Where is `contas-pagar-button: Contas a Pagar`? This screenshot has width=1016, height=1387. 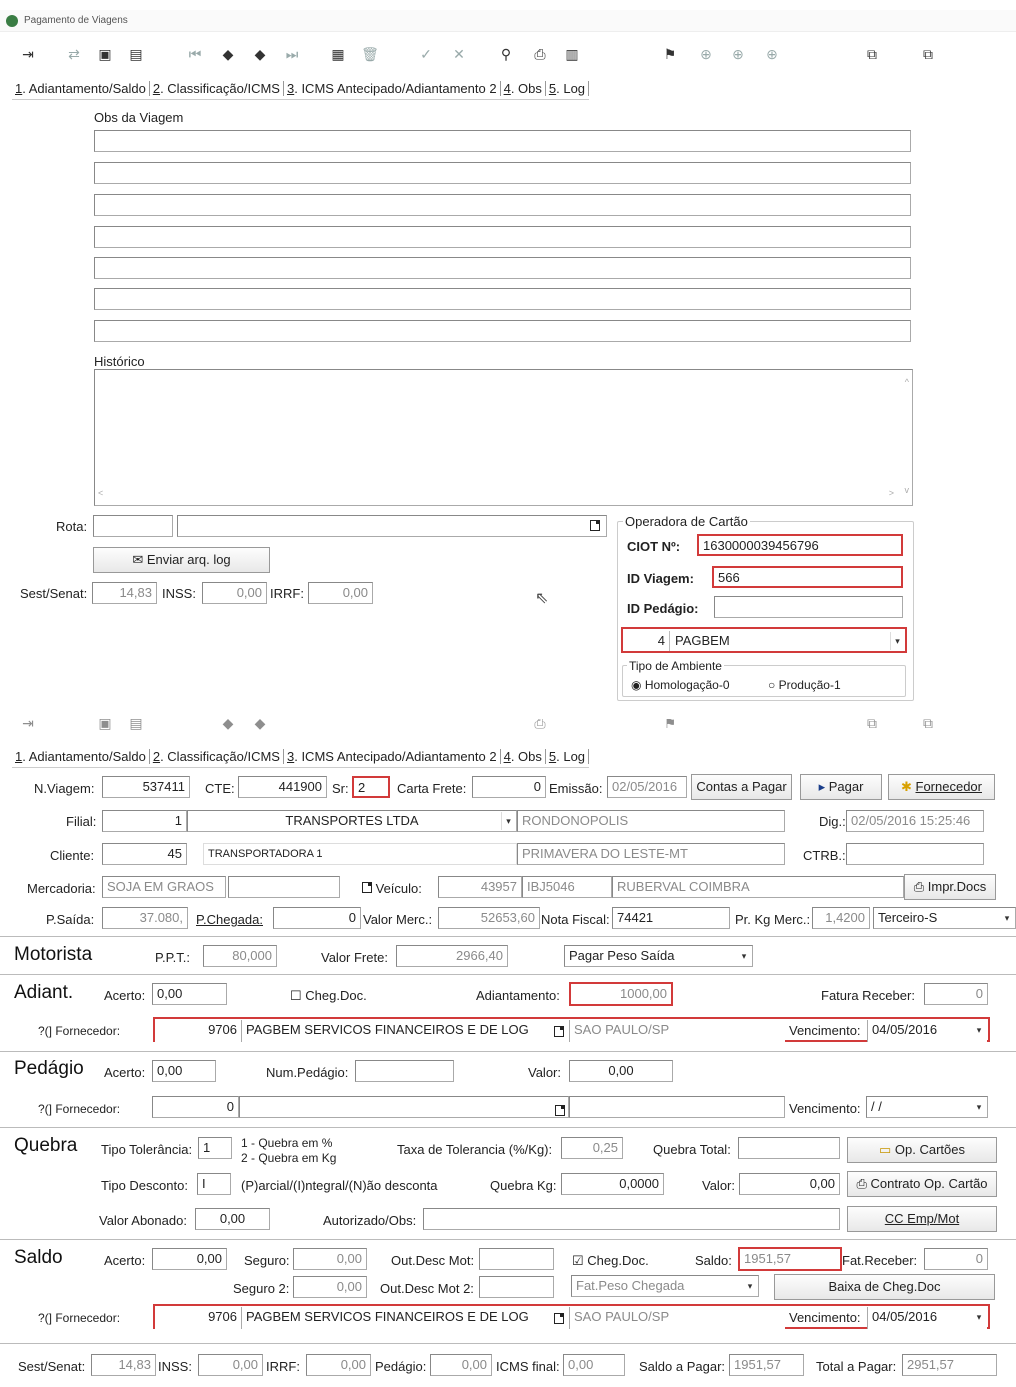
contas-pagar-button: Contas a Pagar is located at coordinates (741, 787).